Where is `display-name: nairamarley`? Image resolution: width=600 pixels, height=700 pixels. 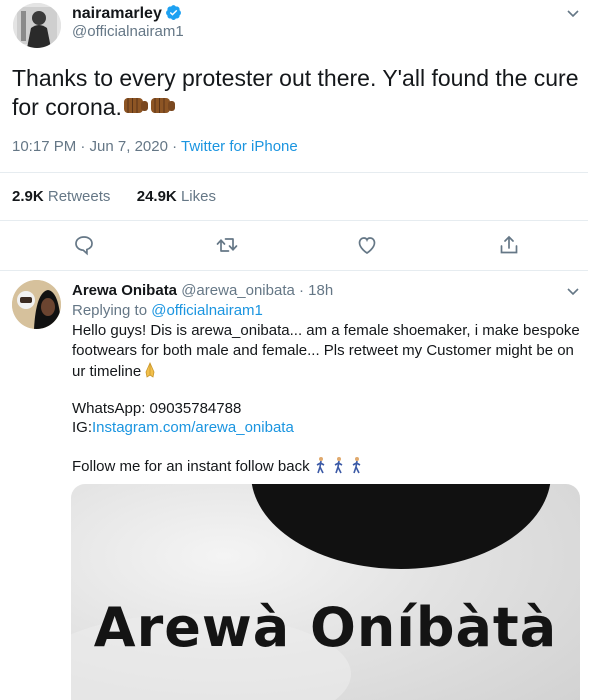
display-name: nairamarley is located at coordinates (127, 13).